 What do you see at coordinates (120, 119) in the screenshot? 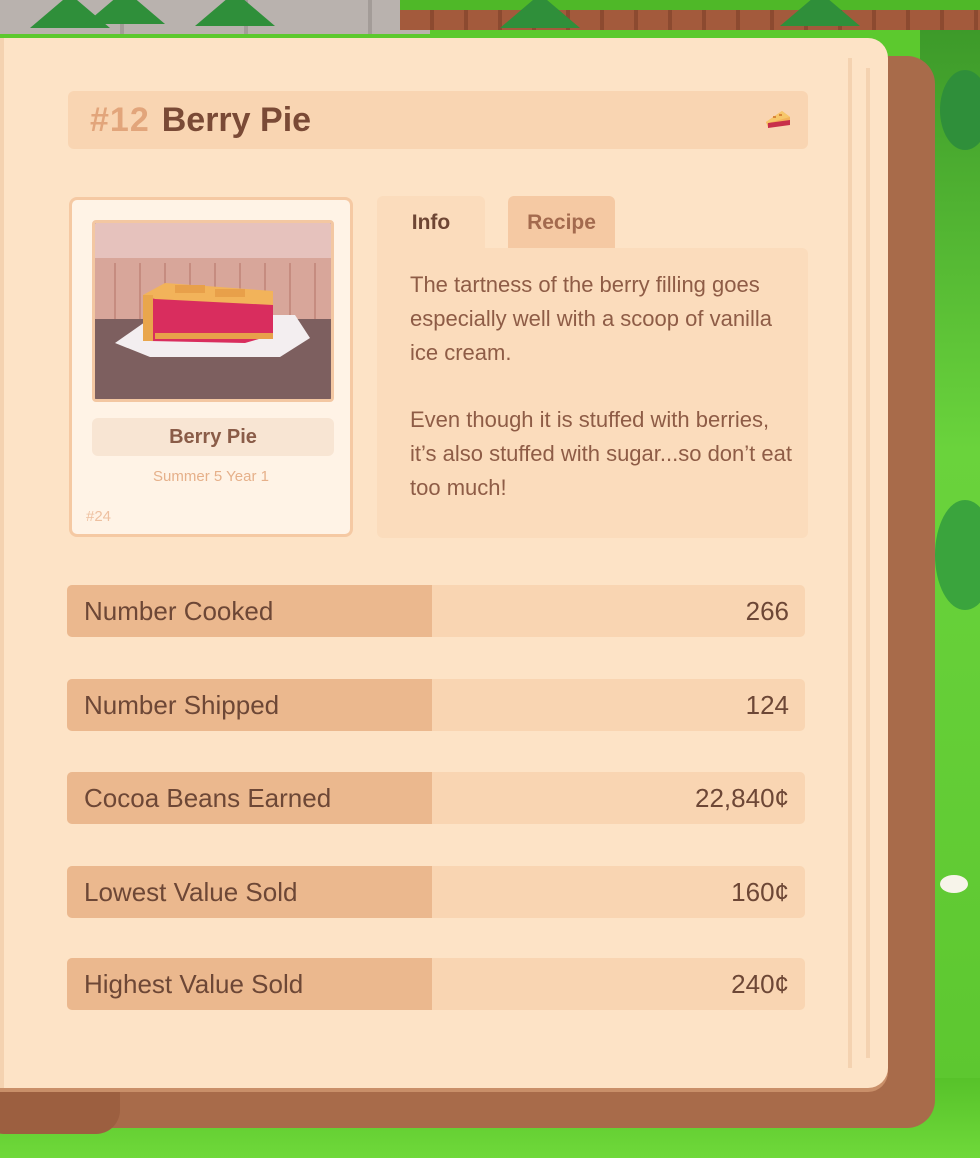
I see `entry-number: #12` at bounding box center [120, 119].